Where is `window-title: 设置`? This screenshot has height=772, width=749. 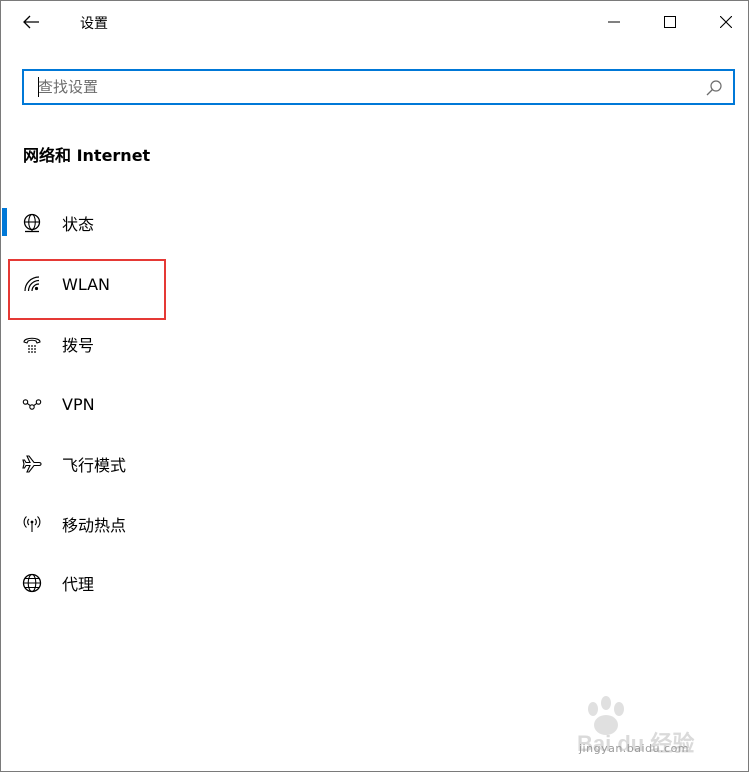
window-title: 设置 is located at coordinates (94, 24).